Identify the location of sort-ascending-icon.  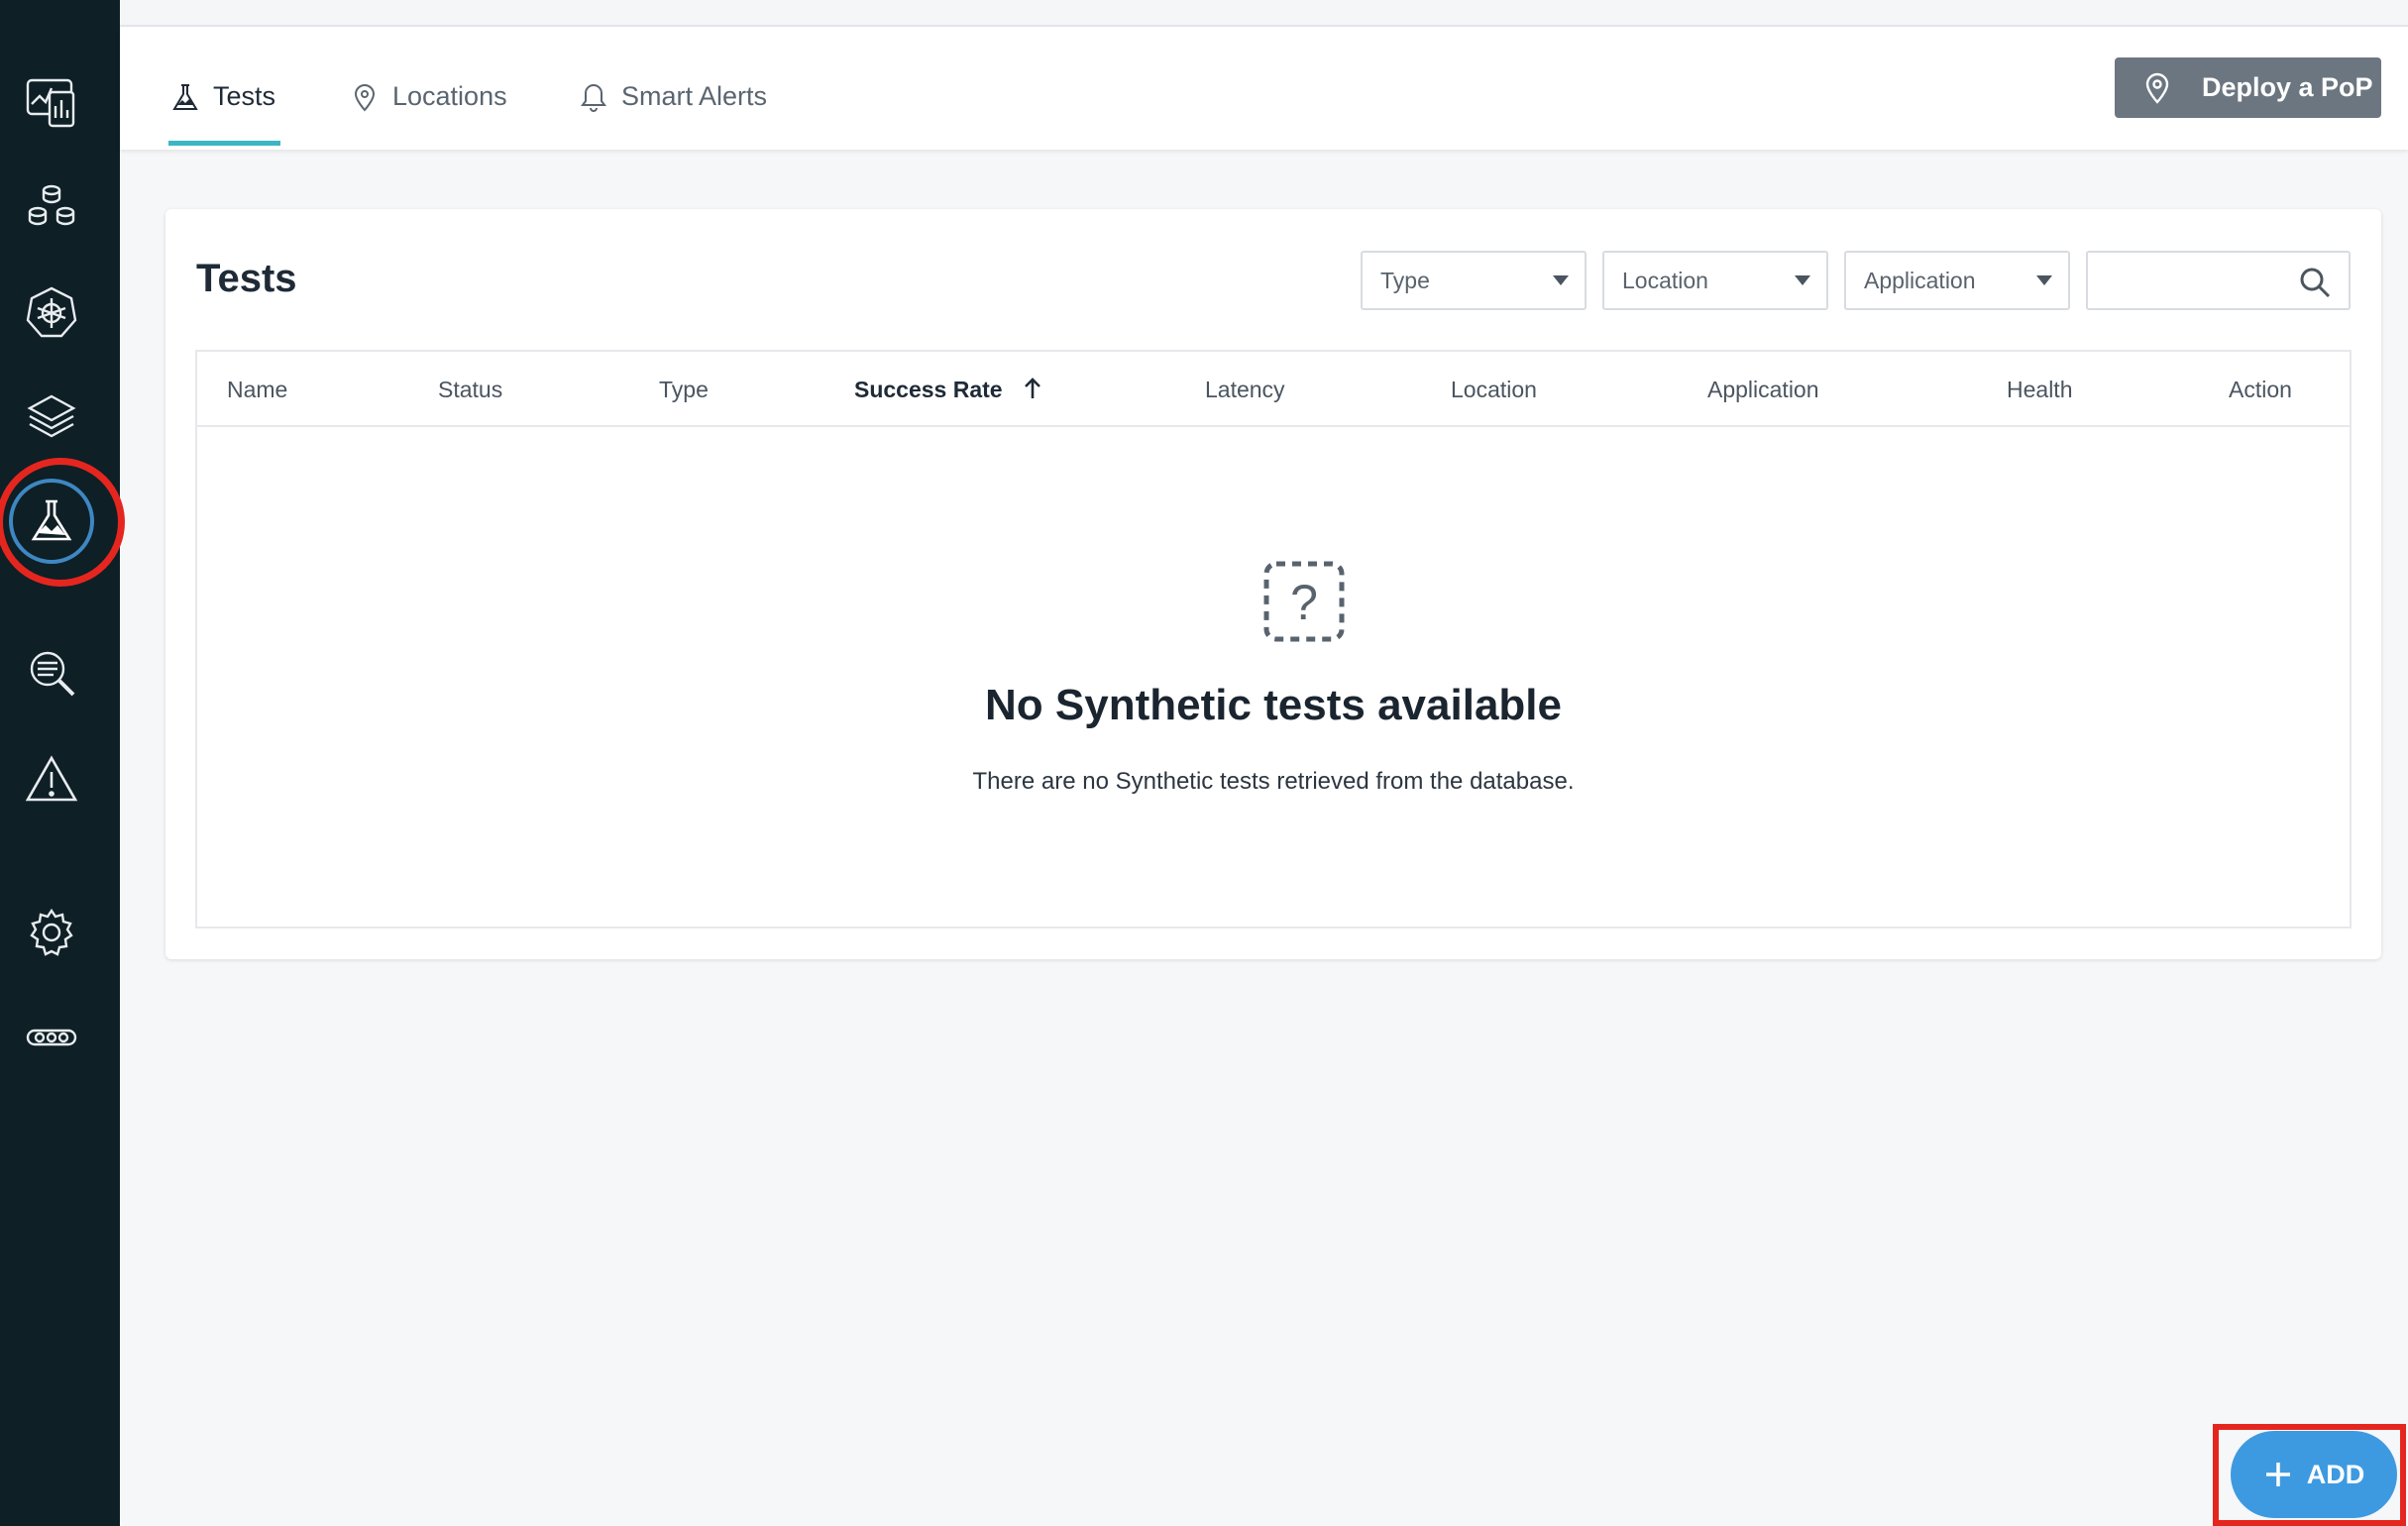
(1032, 388).